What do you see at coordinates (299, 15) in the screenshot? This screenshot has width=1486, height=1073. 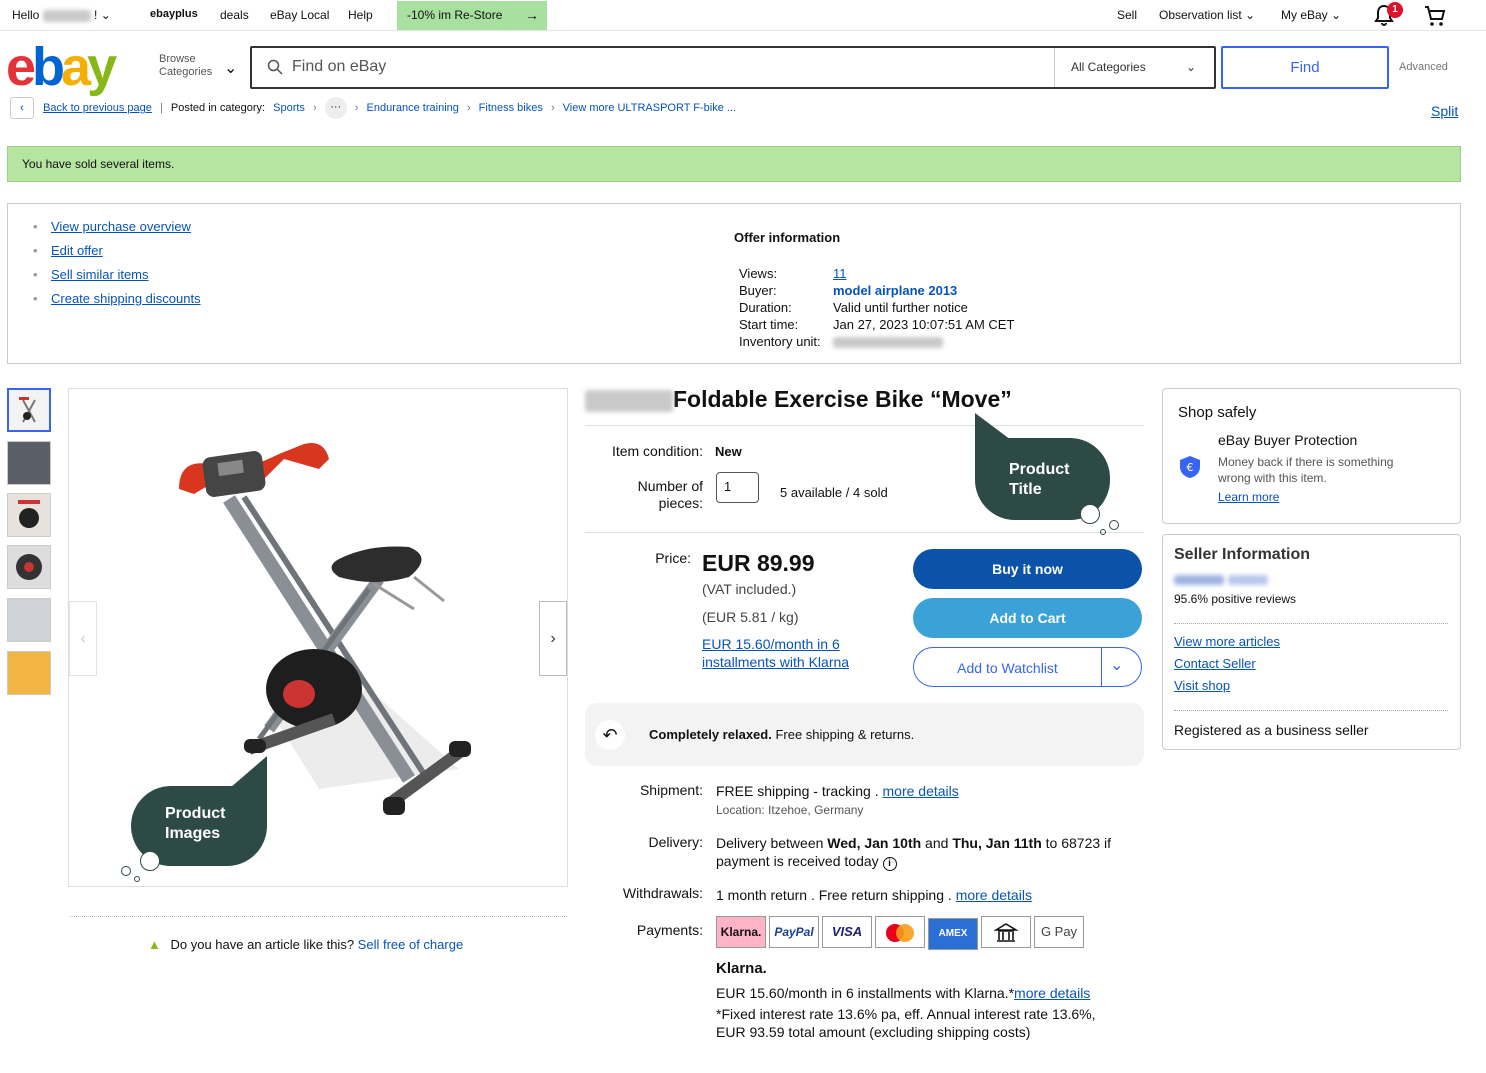 I see `ebay-local-link: eBay Local` at bounding box center [299, 15].